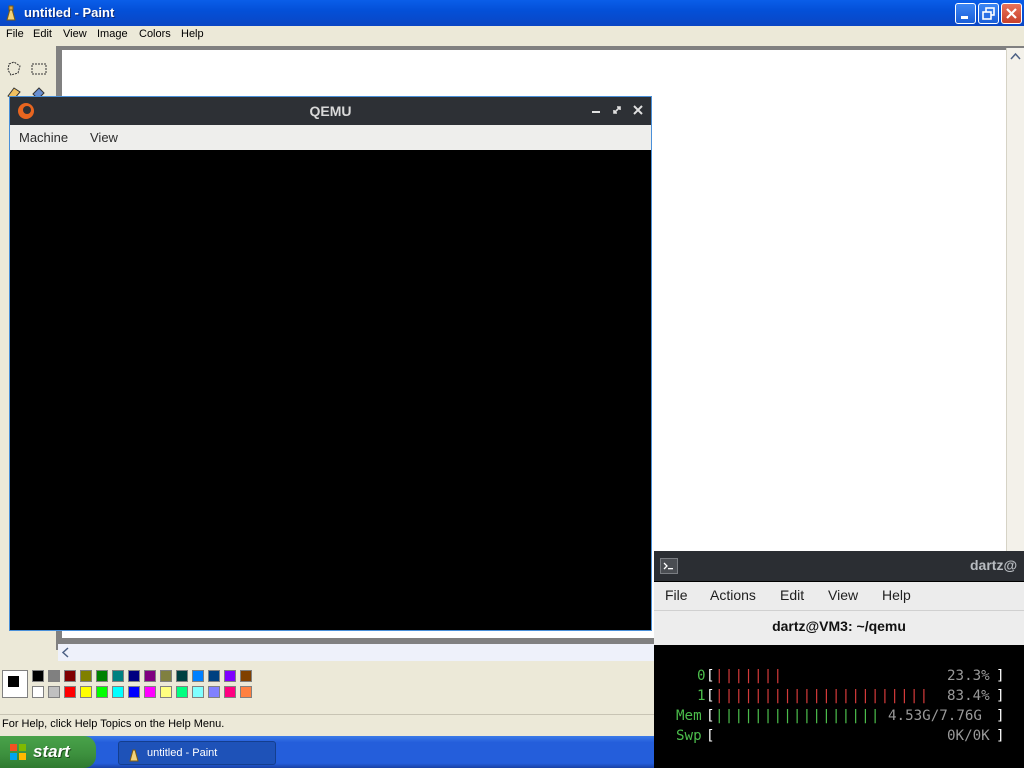  I want to click on terminal-title-bar: dartz@, so click(839, 566).